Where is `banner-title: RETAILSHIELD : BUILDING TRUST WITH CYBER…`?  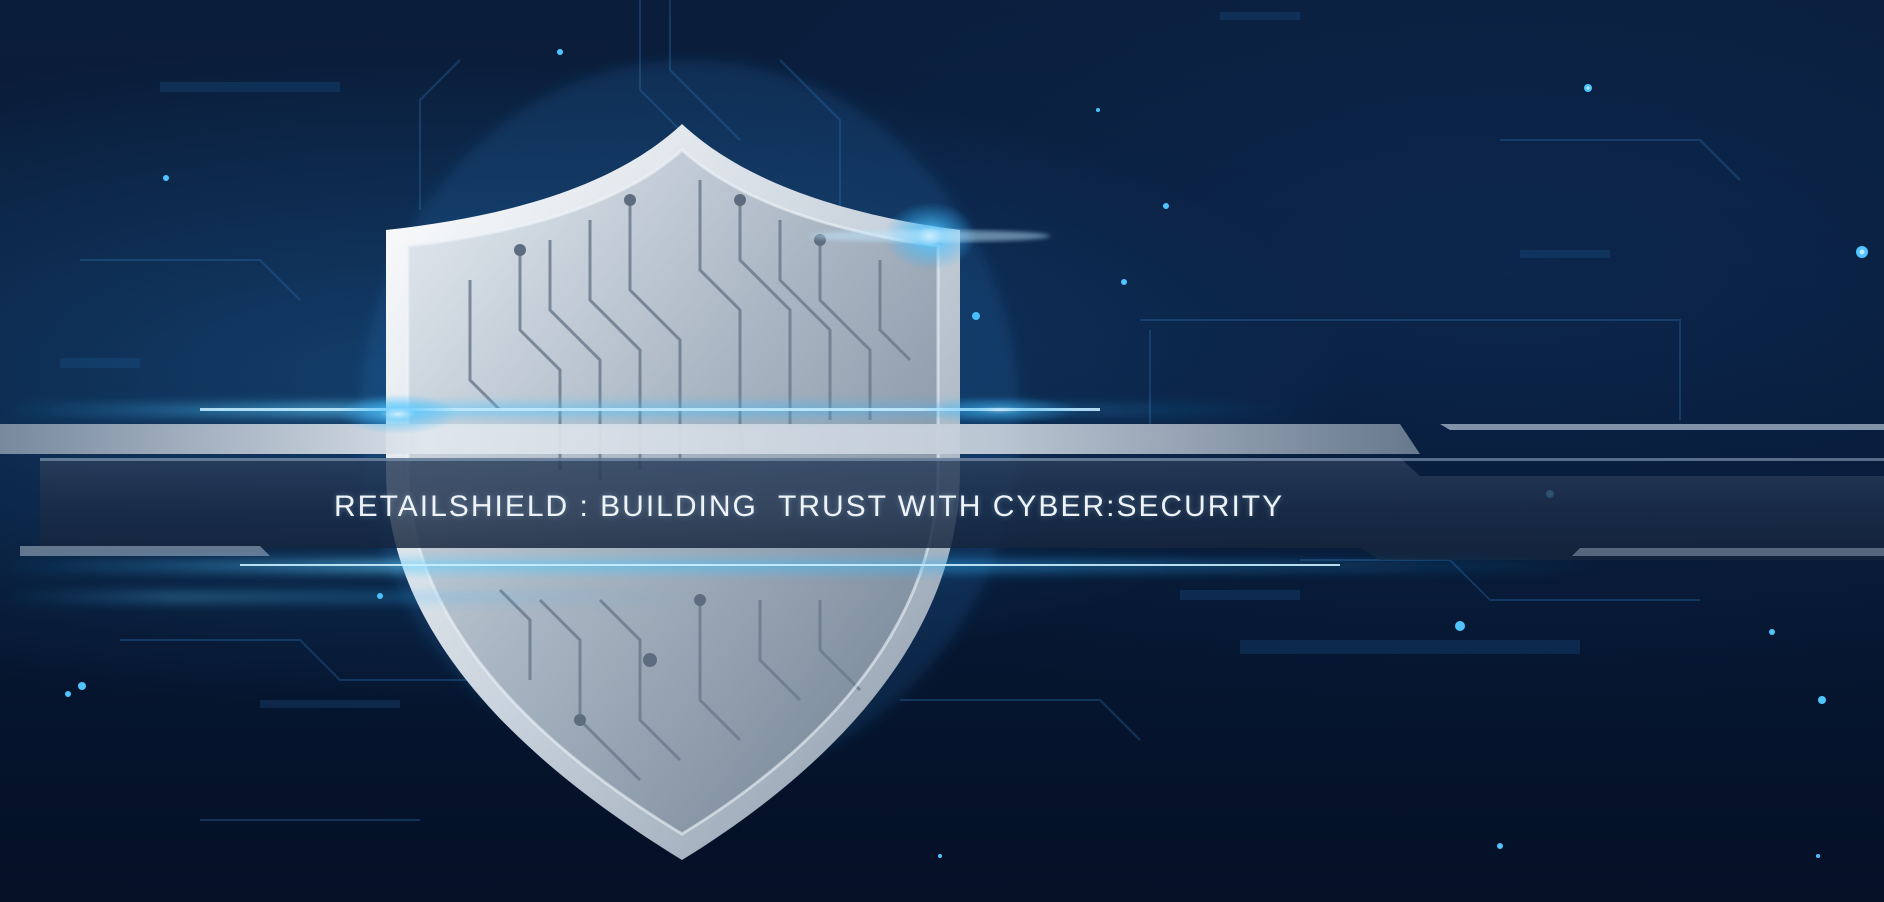 banner-title: RETAILSHIELD : BUILDING TRUST WITH CYBER… is located at coordinates (809, 506).